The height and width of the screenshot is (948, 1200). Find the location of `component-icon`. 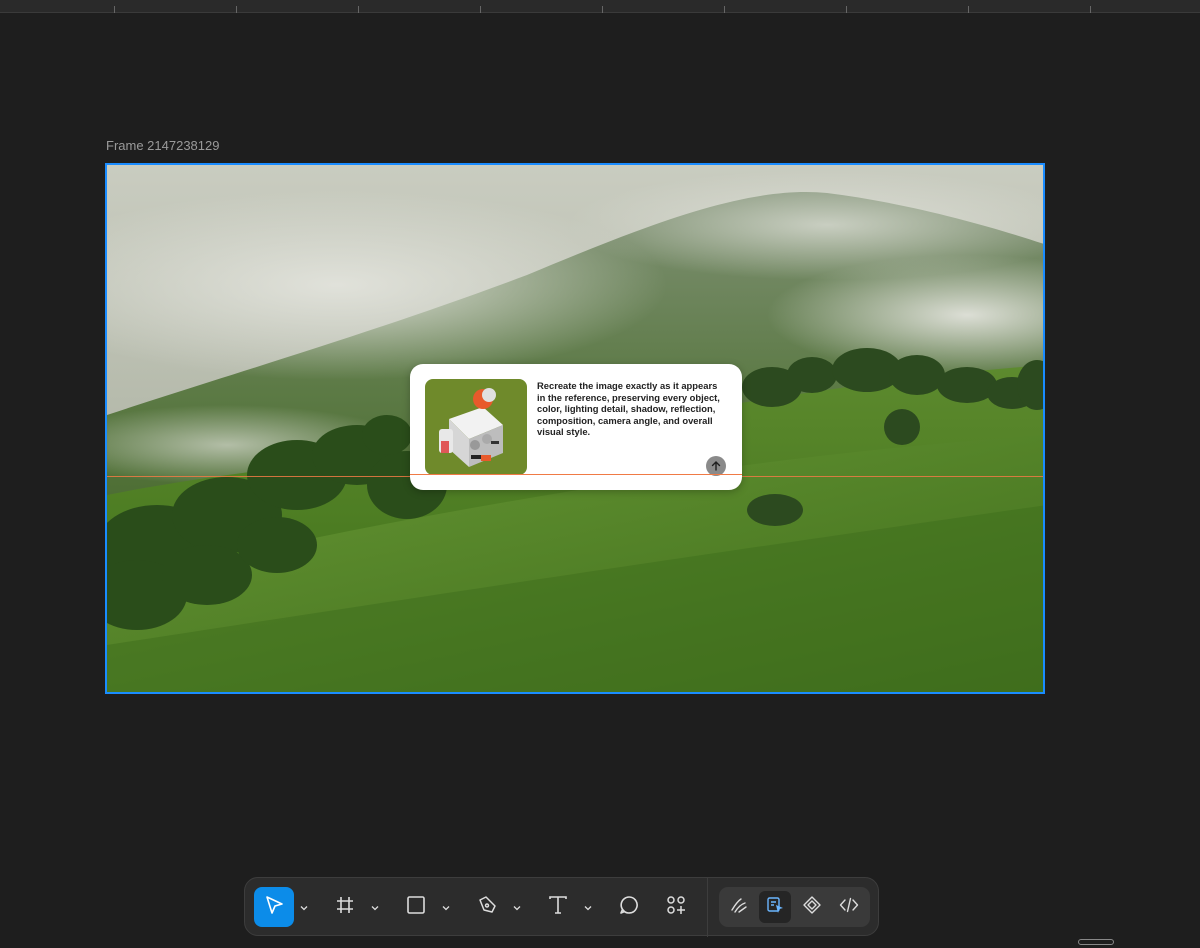

component-icon is located at coordinates (812, 907).